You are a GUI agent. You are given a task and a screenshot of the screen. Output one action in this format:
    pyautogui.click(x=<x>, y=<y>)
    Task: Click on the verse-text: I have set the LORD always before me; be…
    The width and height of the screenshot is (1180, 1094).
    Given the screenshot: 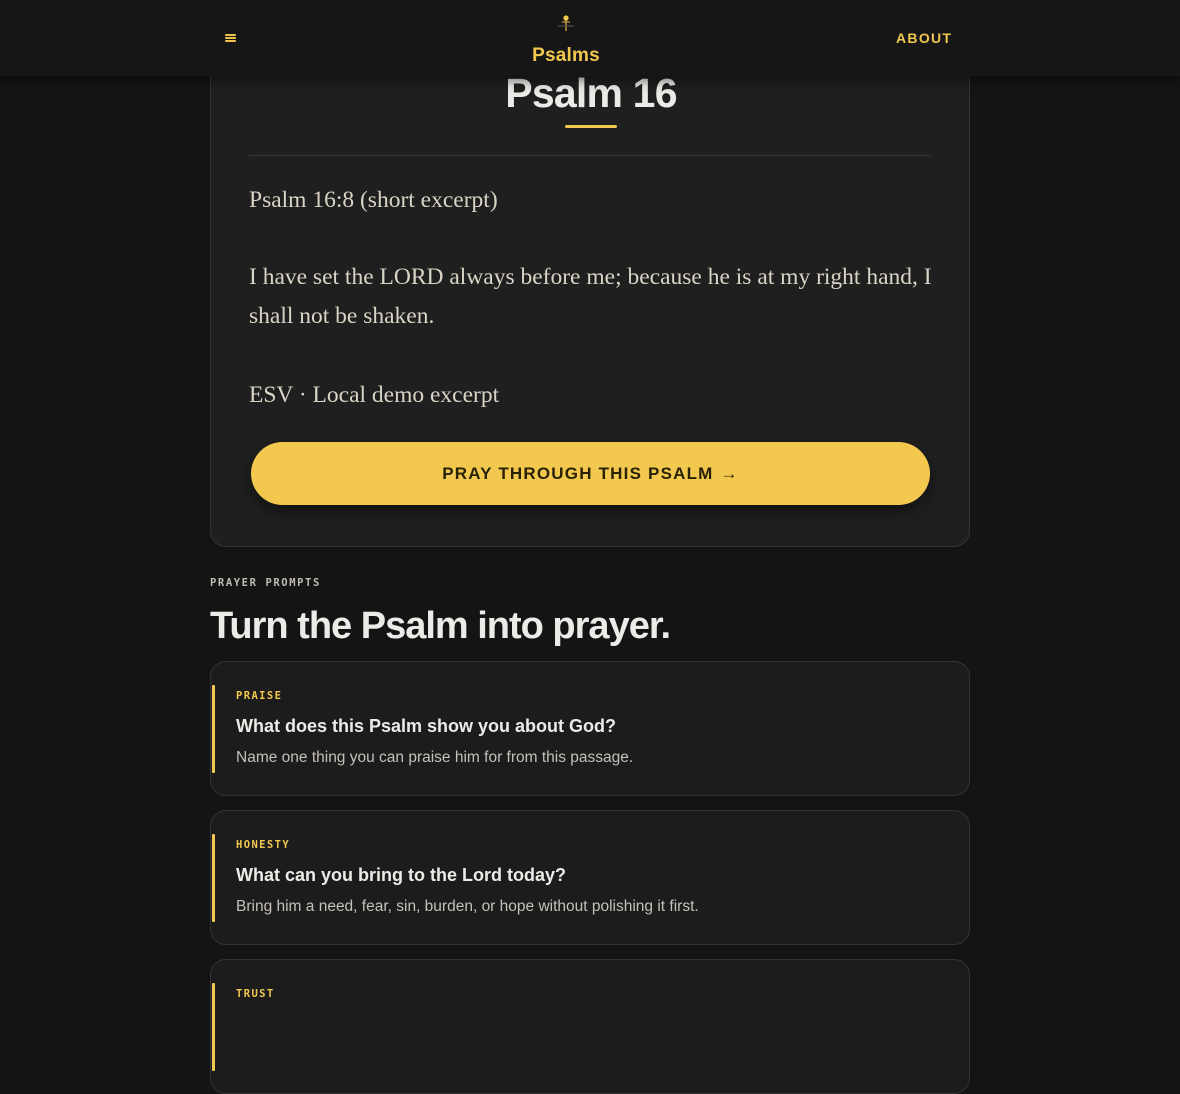 What is the action you would take?
    pyautogui.click(x=590, y=296)
    